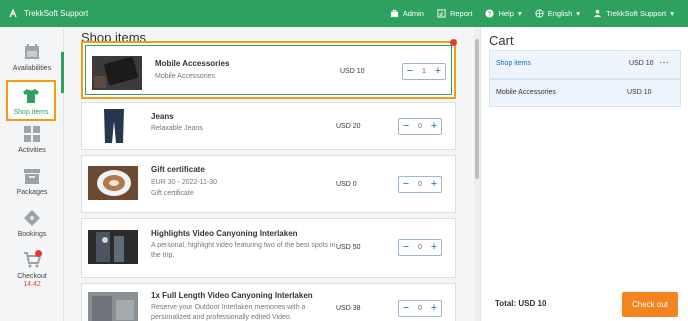  I want to click on tshirt-icon, so click(31, 96).